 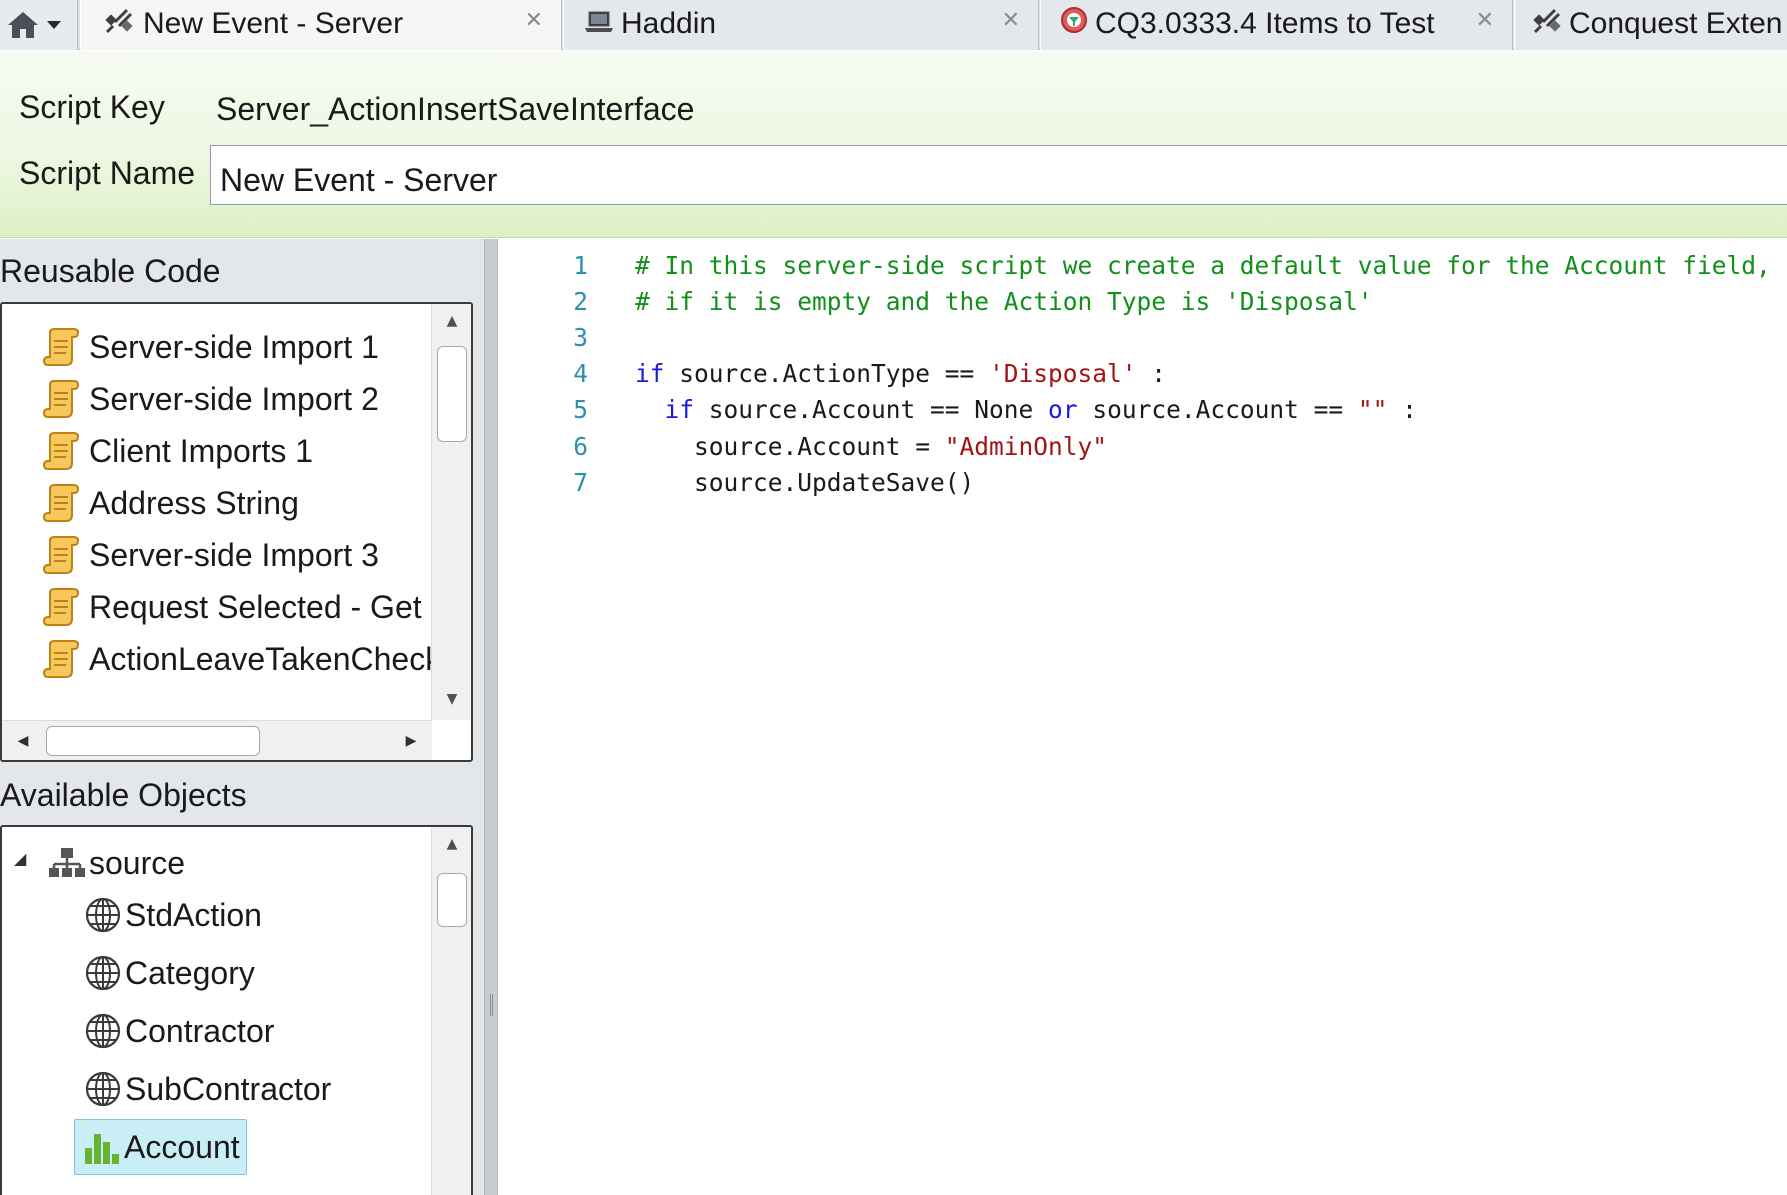 What do you see at coordinates (1142, 483) in the screenshot?
I see `code-line: 7 source.UpdateSave()` at bounding box center [1142, 483].